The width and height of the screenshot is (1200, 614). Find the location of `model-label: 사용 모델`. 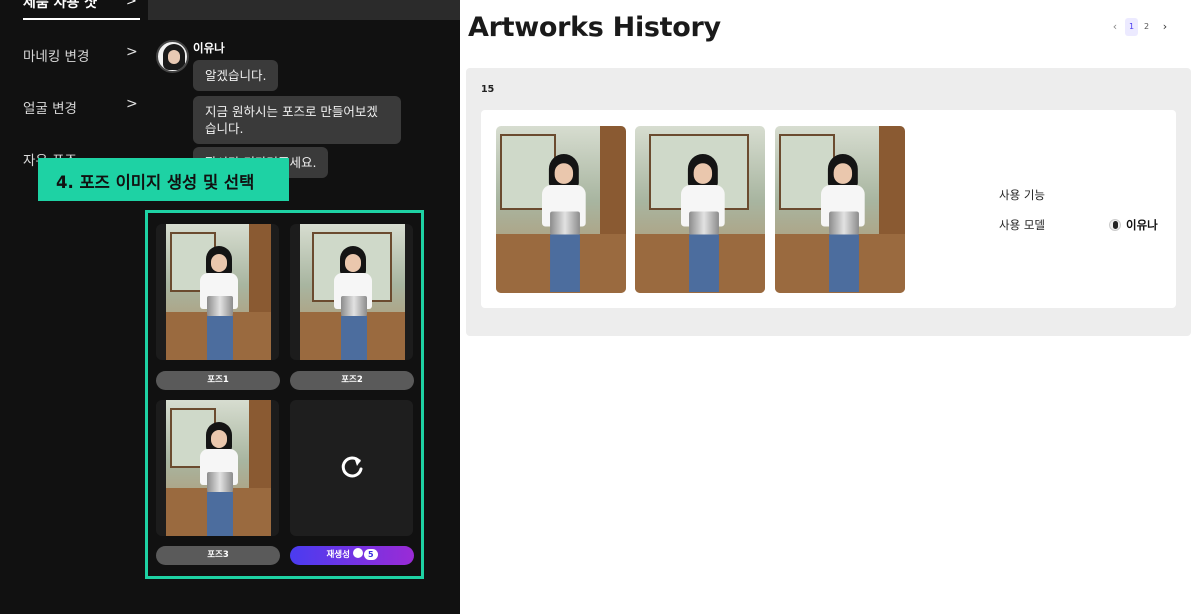

model-label: 사용 모델 is located at coordinates (1022, 225).